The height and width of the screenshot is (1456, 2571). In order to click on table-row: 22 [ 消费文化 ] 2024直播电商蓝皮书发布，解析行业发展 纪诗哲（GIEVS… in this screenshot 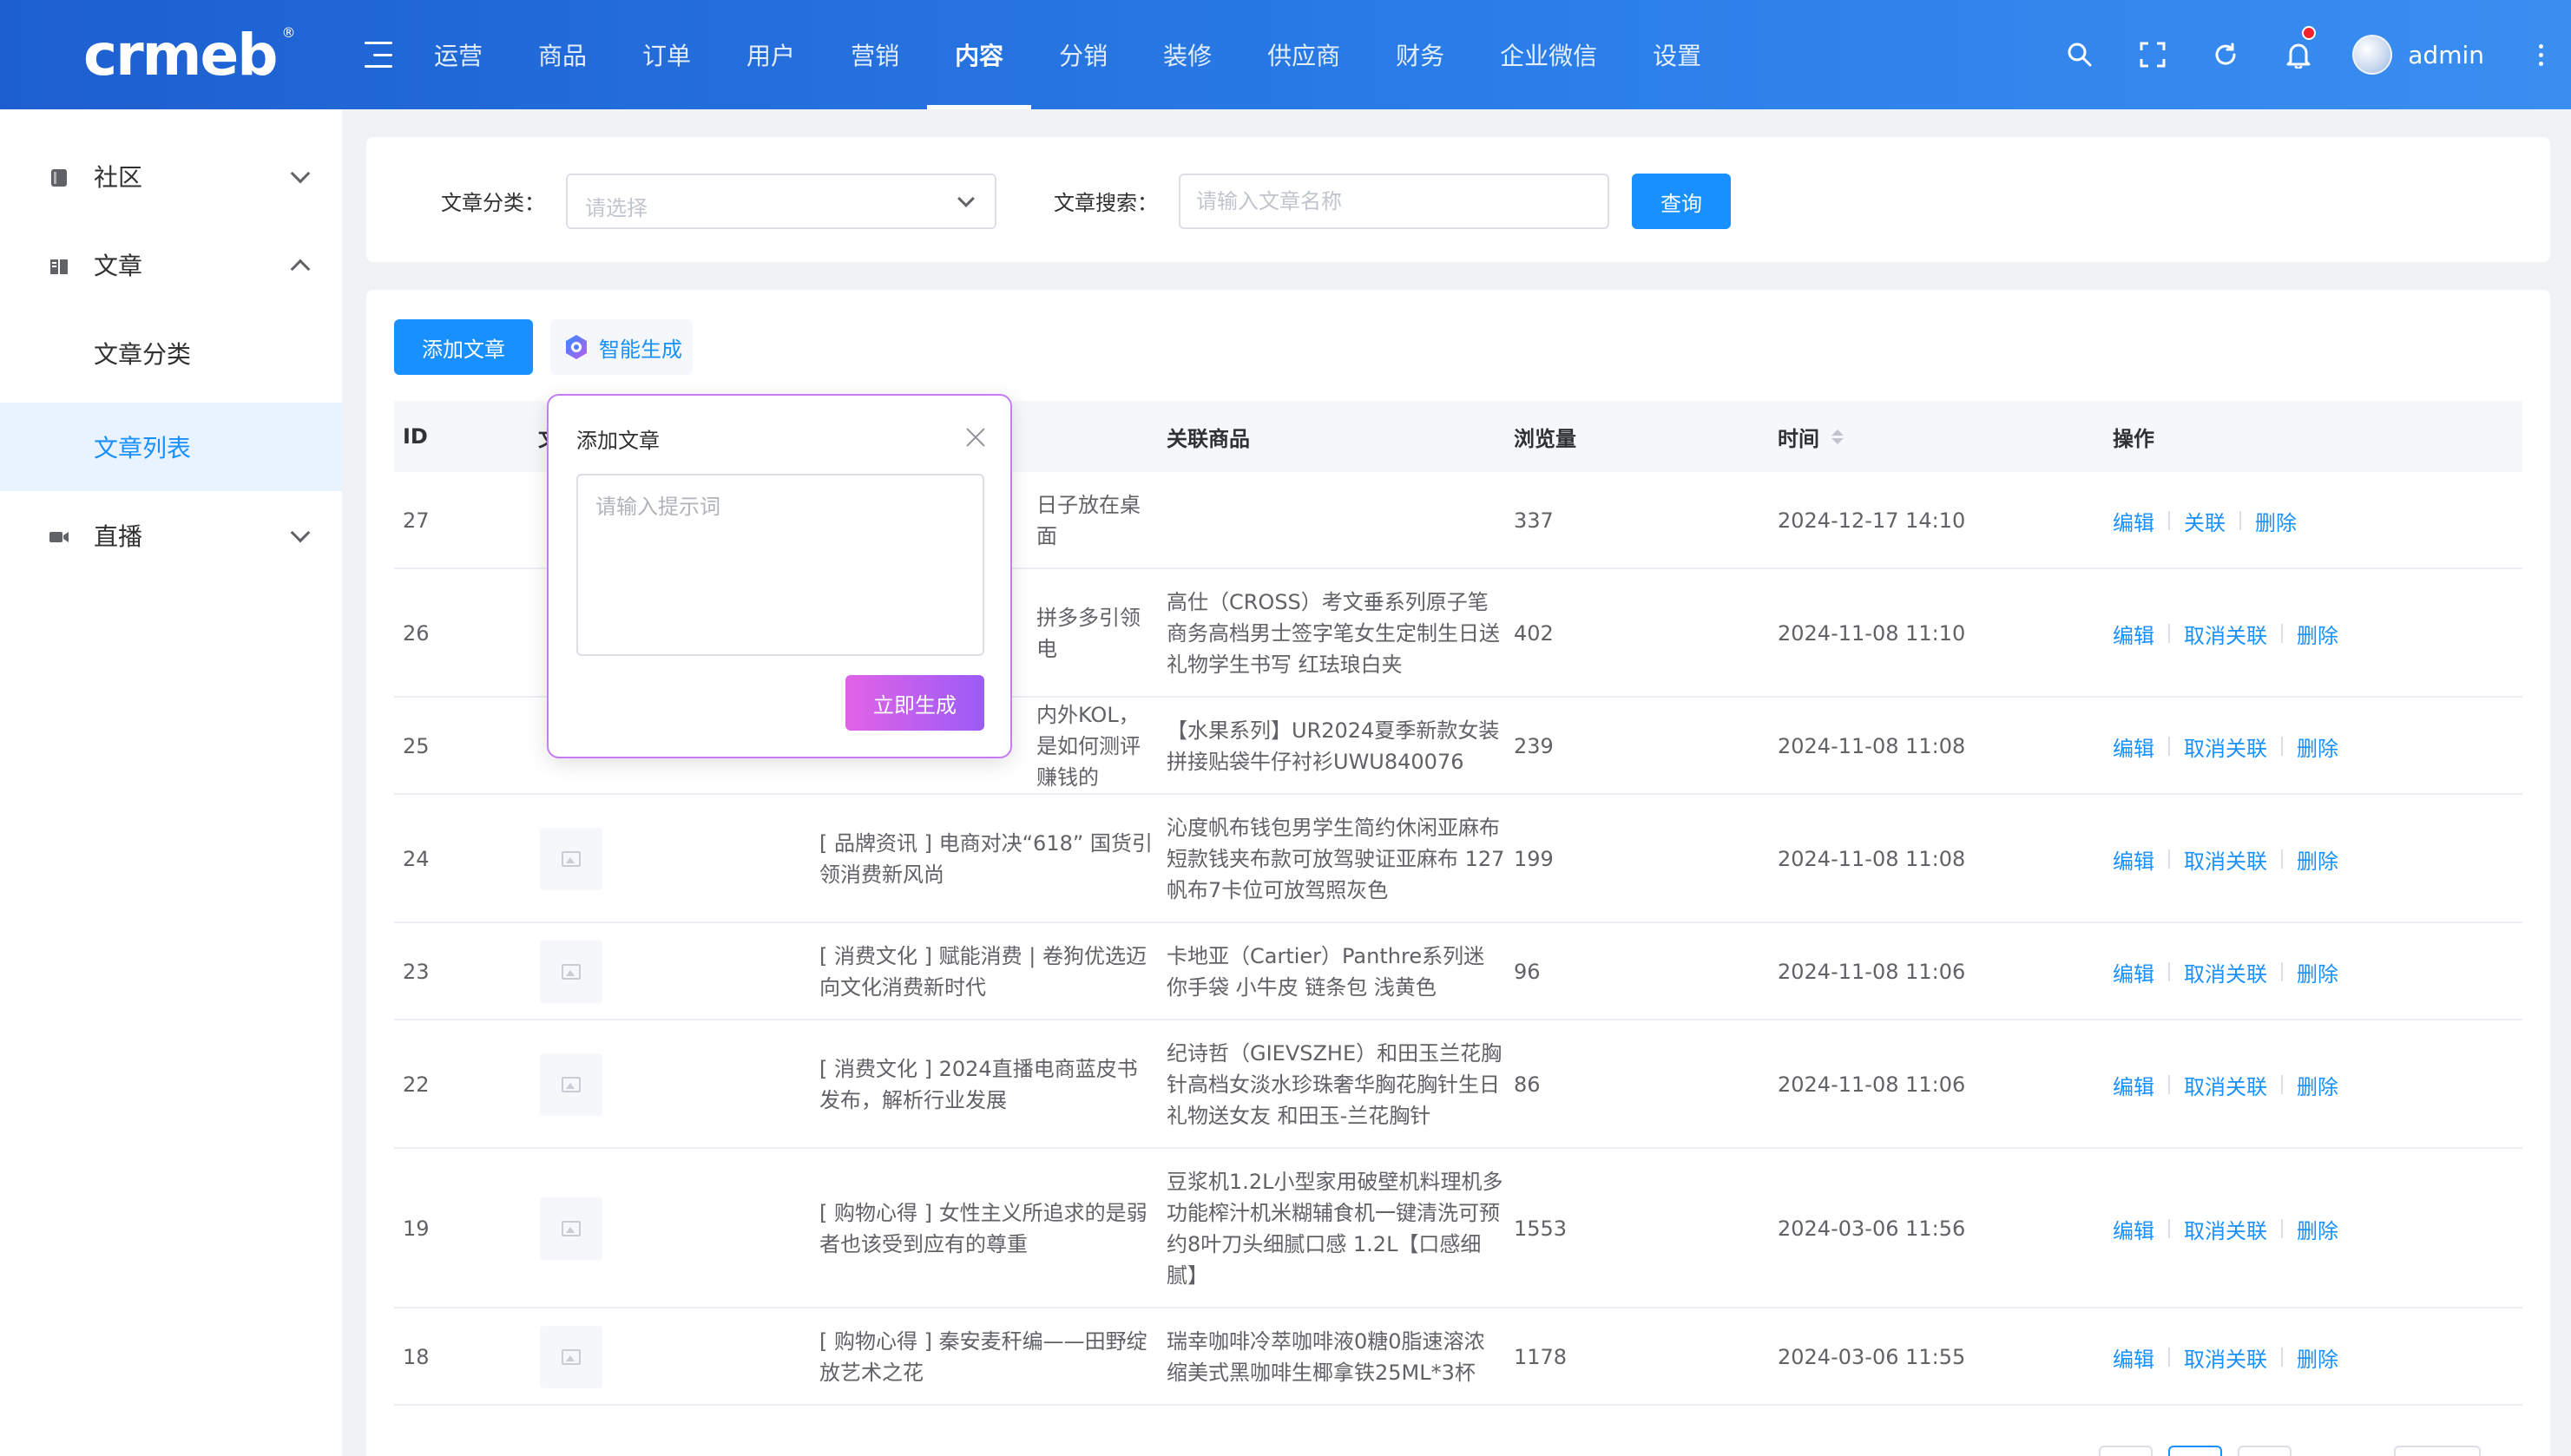, I will do `click(1458, 1084)`.